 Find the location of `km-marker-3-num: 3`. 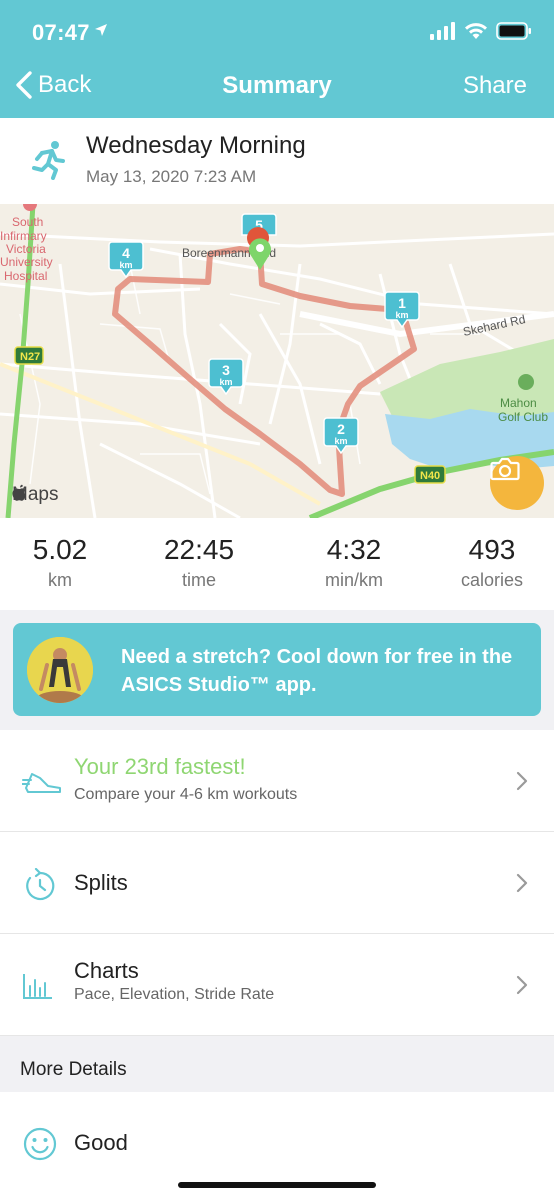

km-marker-3-num: 3 is located at coordinates (226, 370).